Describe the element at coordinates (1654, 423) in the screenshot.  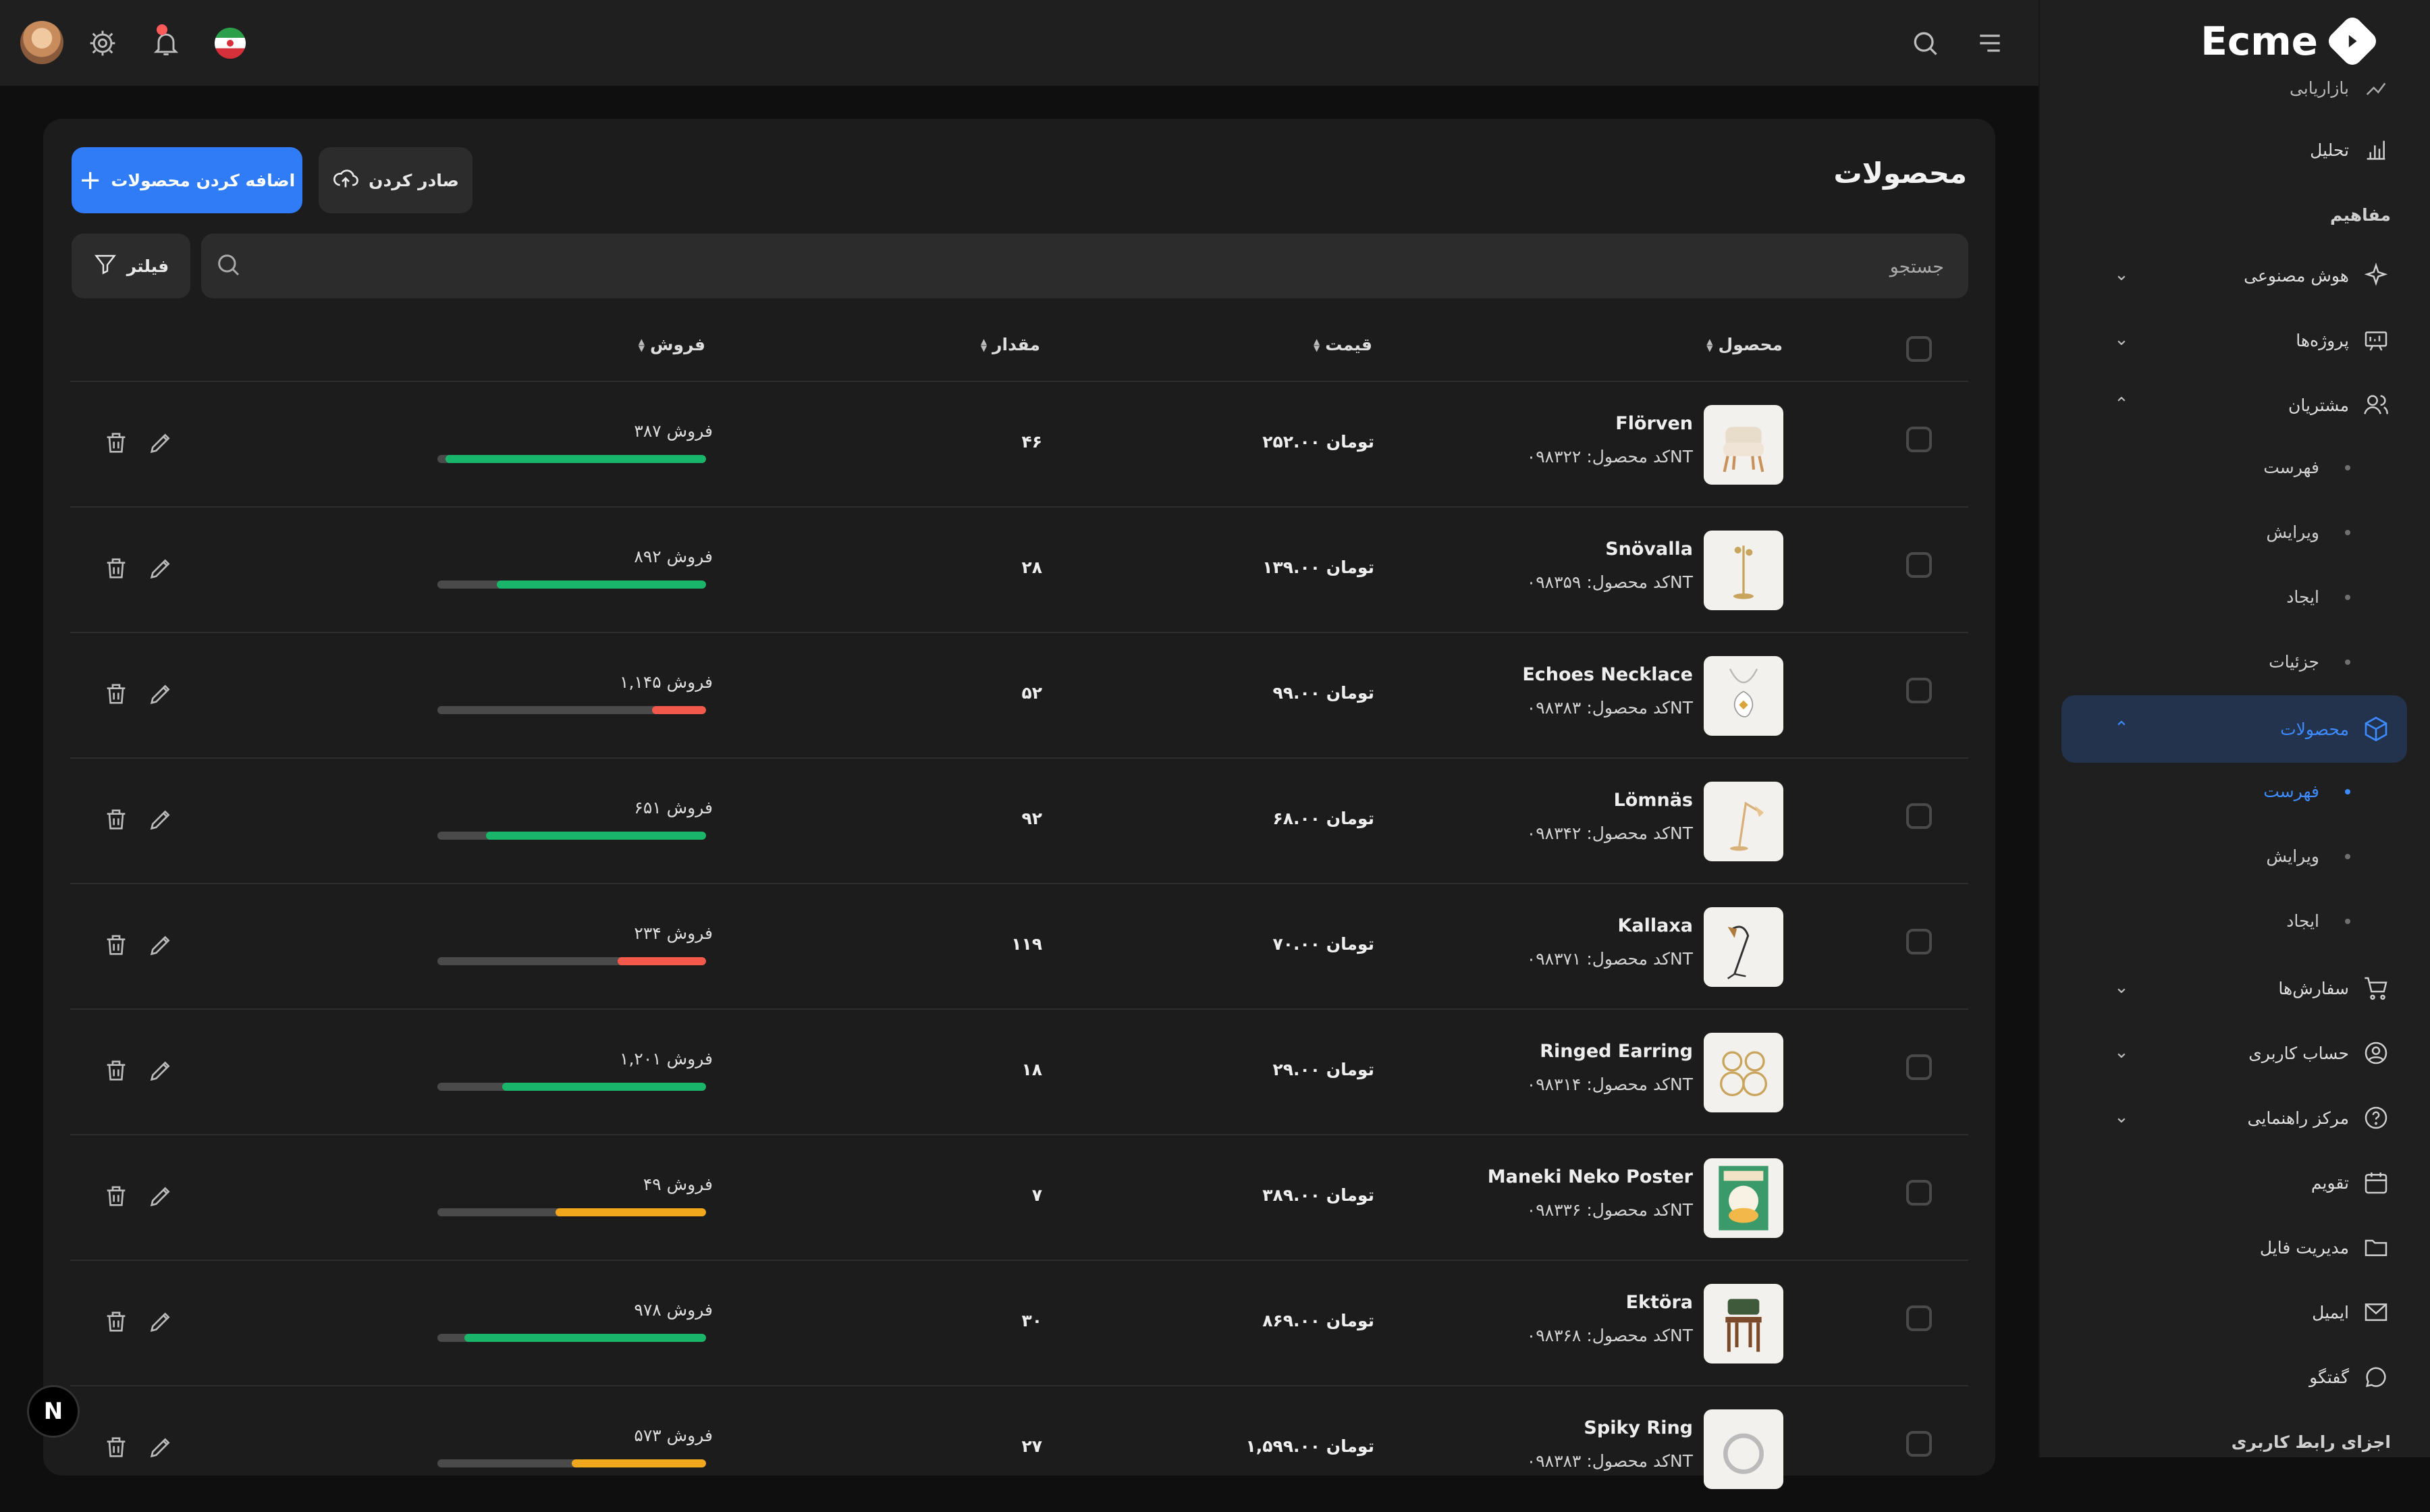
I see `product-name: Flörven` at that location.